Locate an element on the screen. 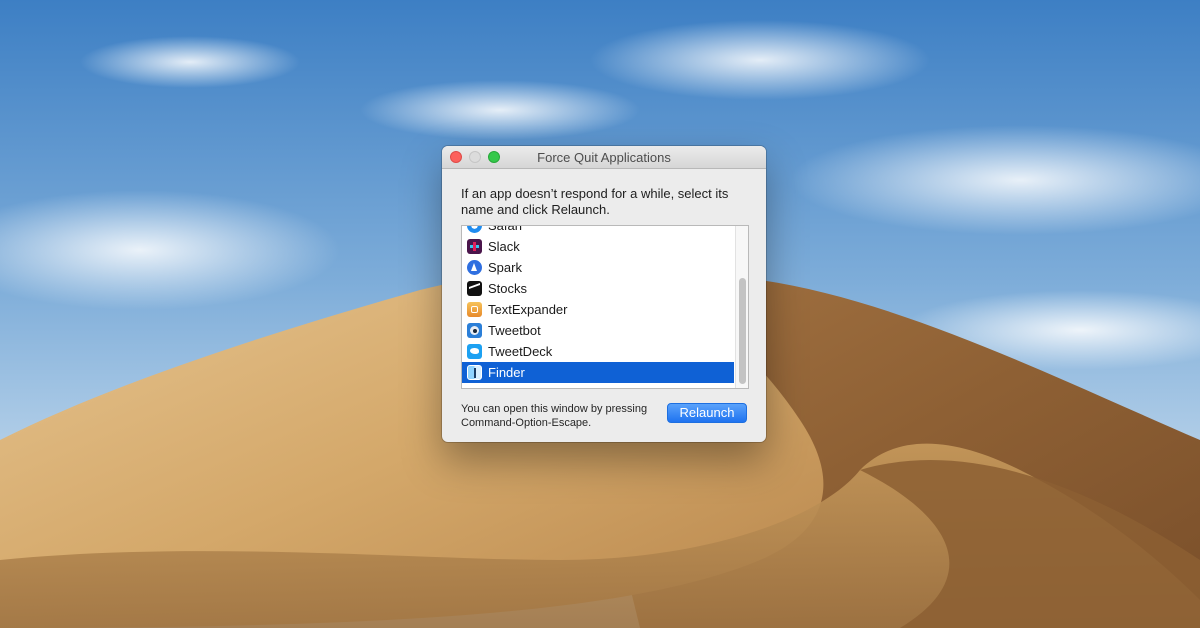 The width and height of the screenshot is (1200, 628). title-bar: Force Quit Applications is located at coordinates (604, 157).